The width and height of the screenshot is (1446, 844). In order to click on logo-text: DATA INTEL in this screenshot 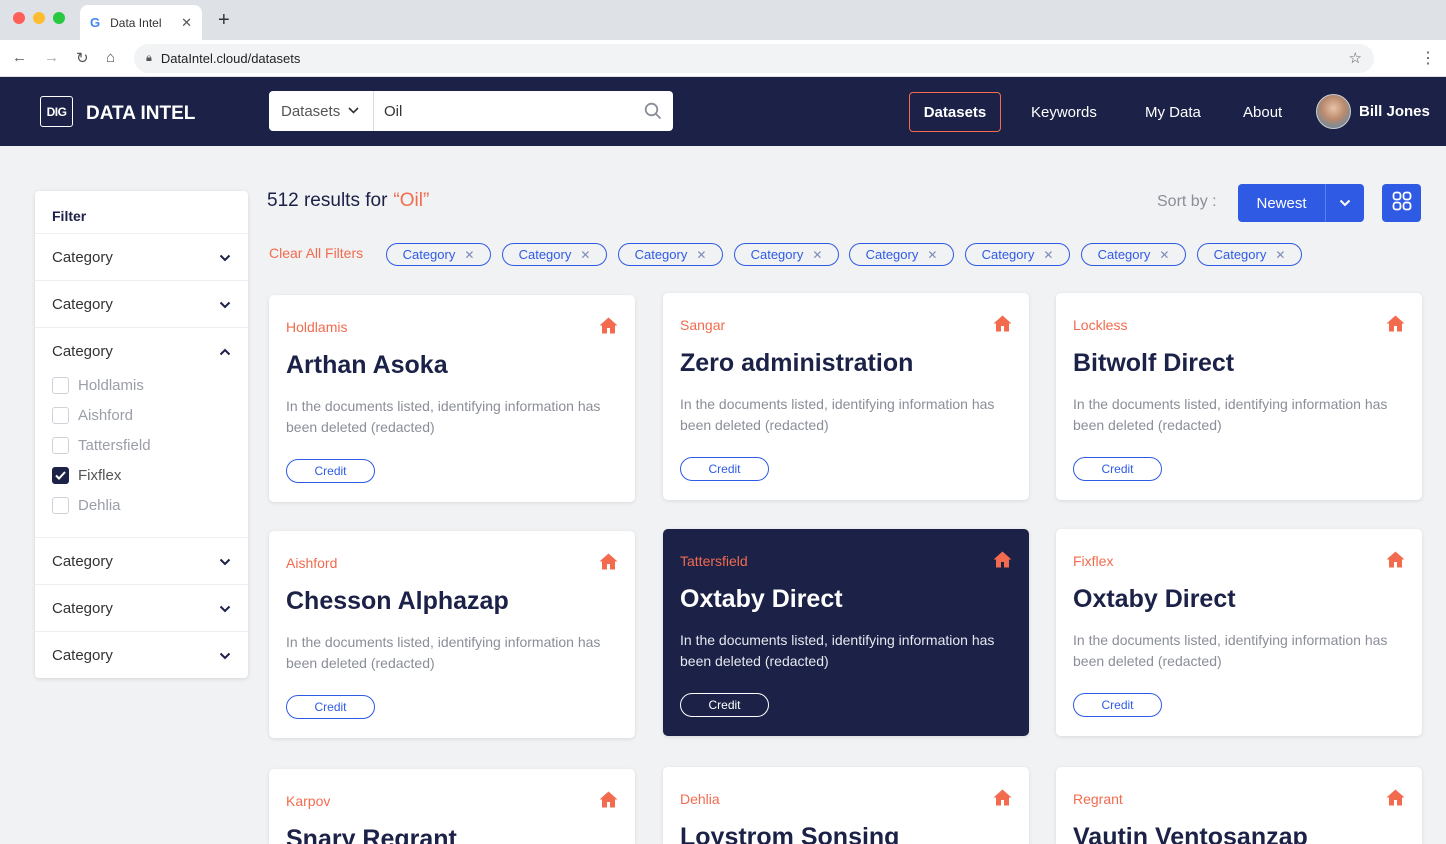, I will do `click(140, 114)`.